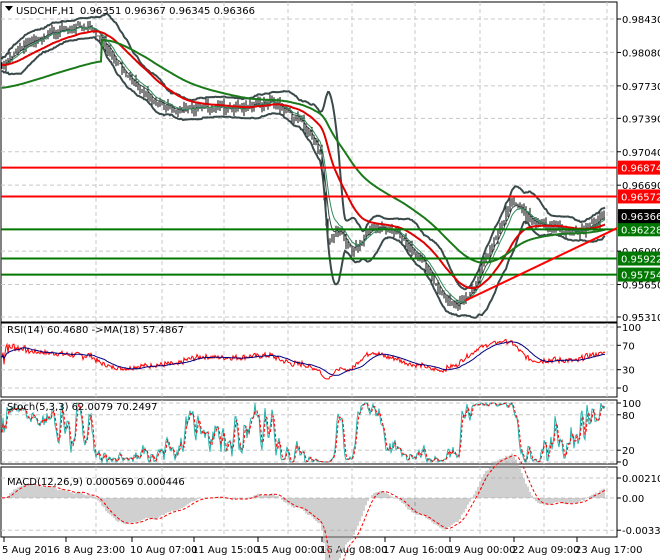 Image resolution: width=660 pixels, height=560 pixels. I want to click on level-label: 0.95754, so click(640, 276).